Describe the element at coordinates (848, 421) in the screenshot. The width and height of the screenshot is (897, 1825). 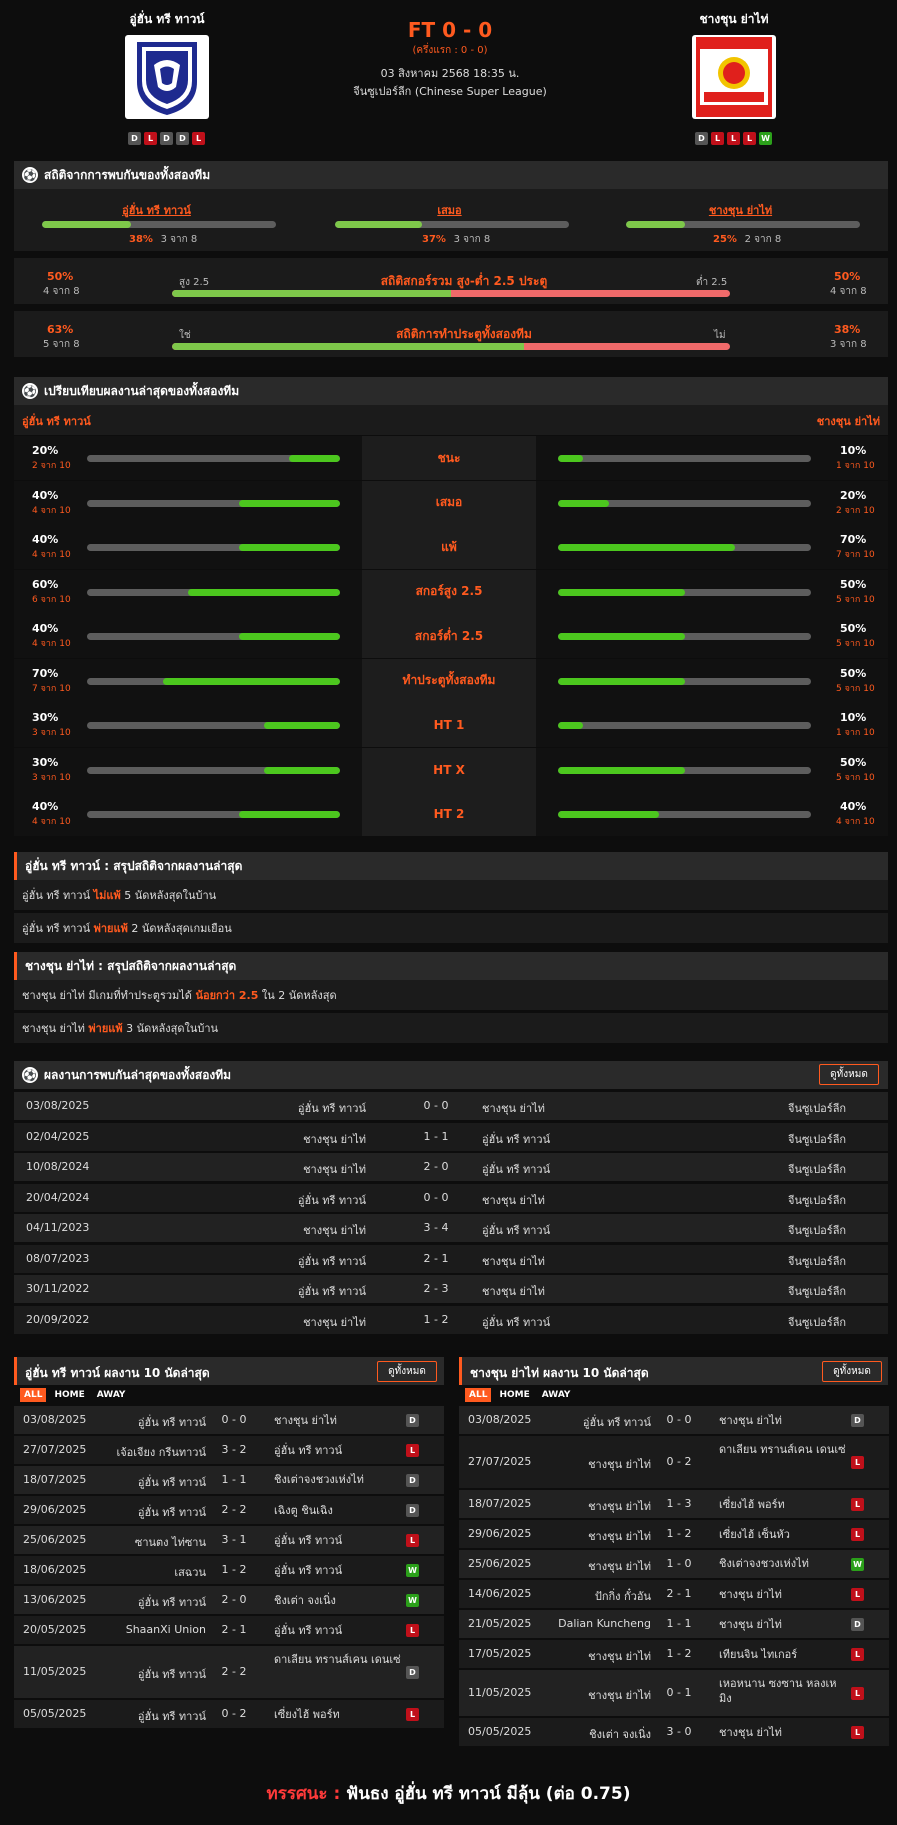
I see `compare-away-name: ชางชุน ย่าไท่` at that location.